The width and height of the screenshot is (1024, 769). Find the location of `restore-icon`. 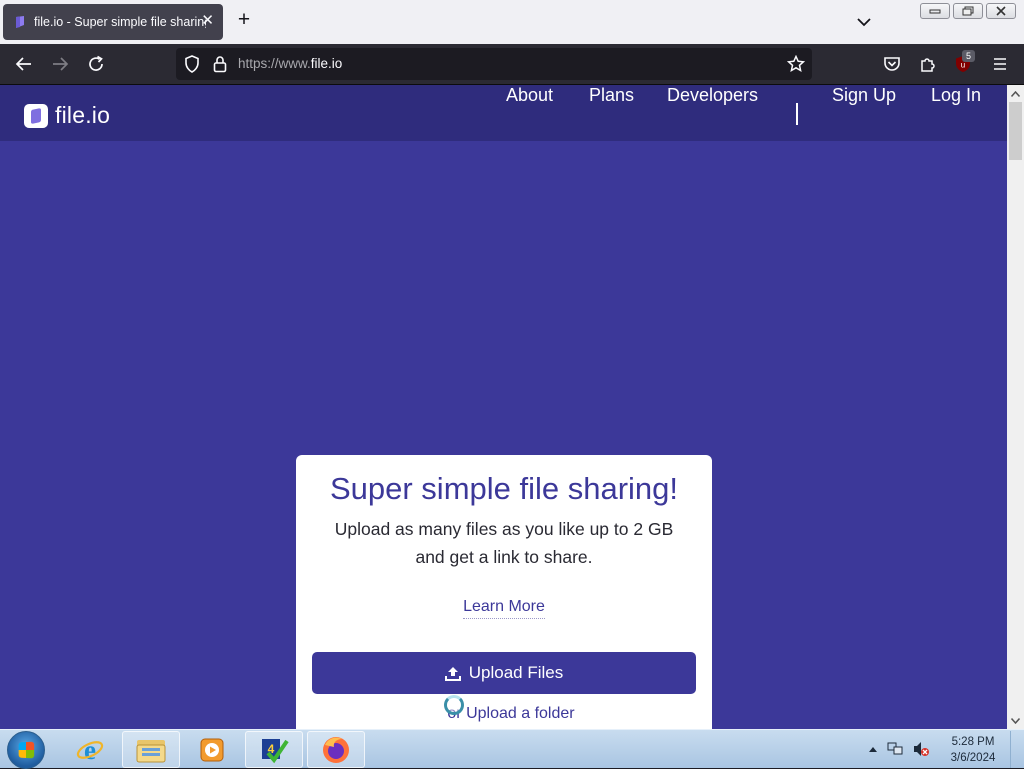

restore-icon is located at coordinates (968, 11).